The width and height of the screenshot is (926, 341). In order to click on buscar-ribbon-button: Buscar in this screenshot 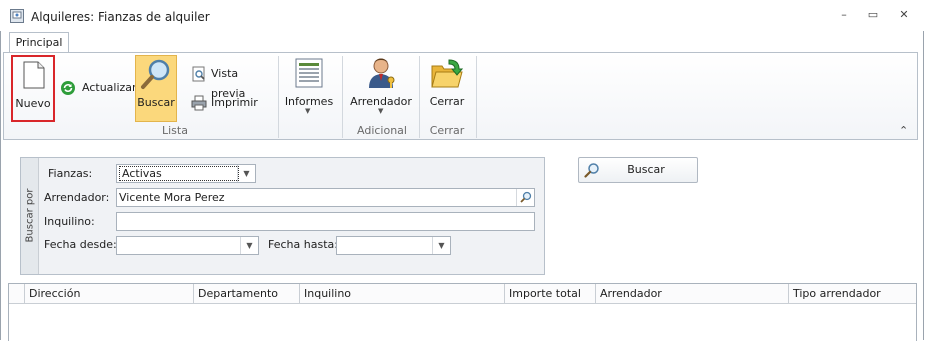, I will do `click(156, 88)`.